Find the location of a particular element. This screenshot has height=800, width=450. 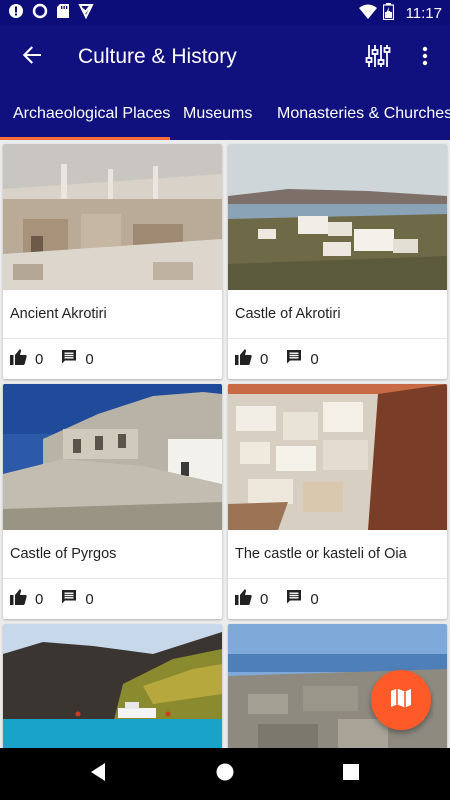

nav-home-button is located at coordinates (225, 774).